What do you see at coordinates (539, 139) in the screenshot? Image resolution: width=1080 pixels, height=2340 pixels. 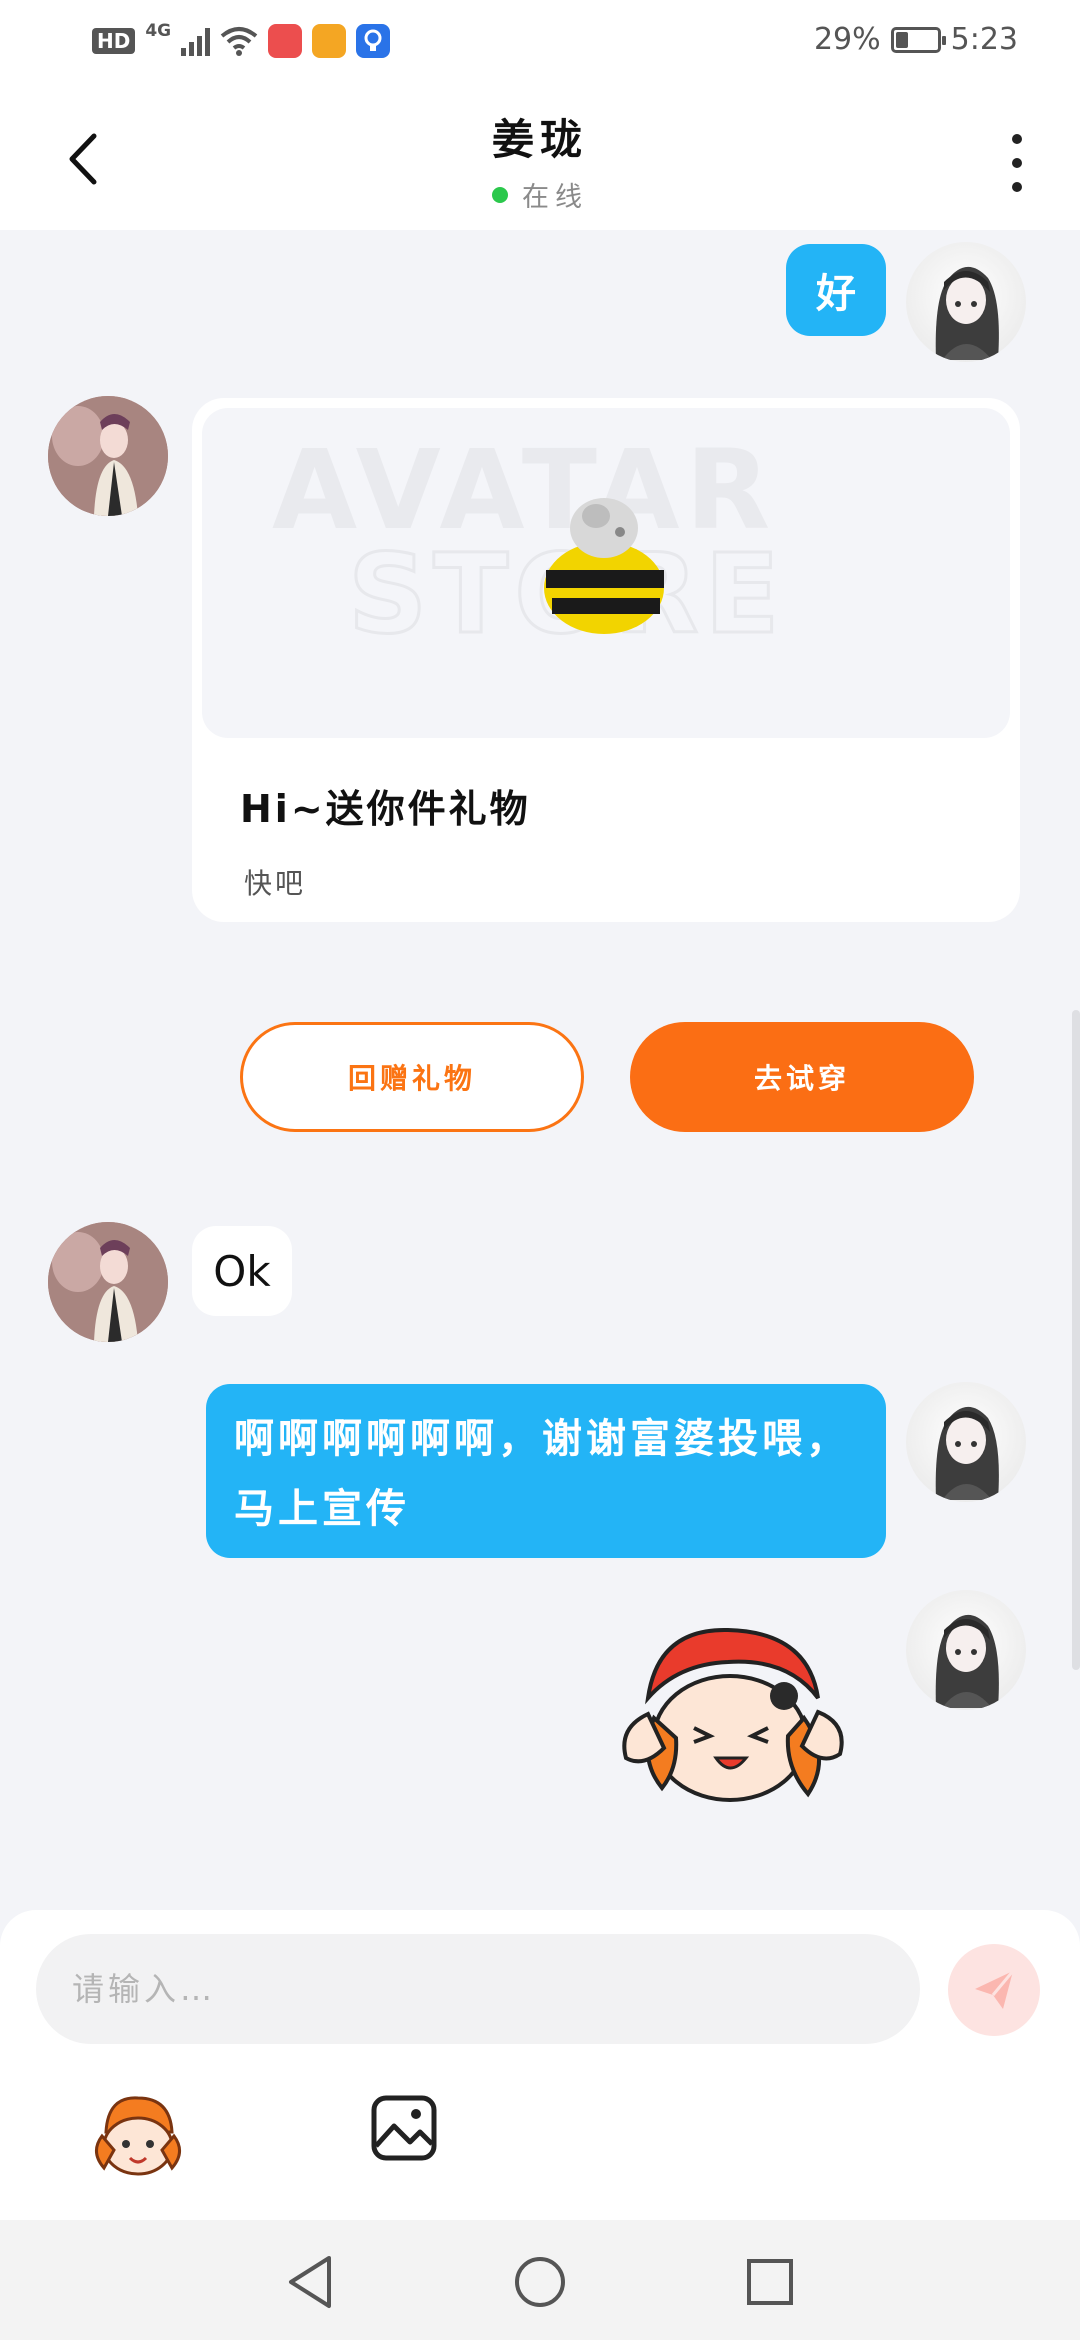 I see `contact-name: 姜珑` at bounding box center [539, 139].